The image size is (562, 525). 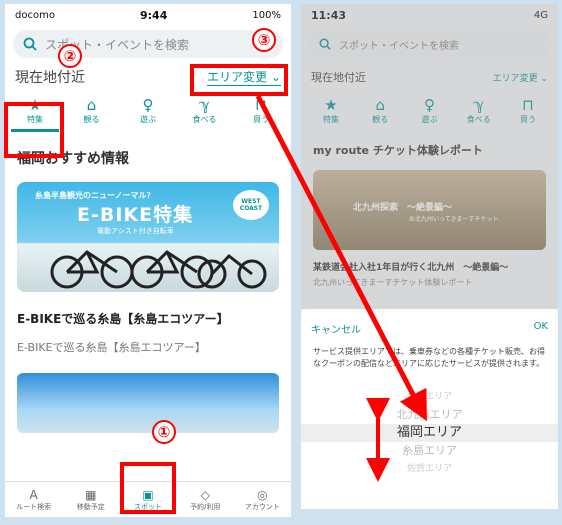 What do you see at coordinates (264, 40) in the screenshot?
I see `annotation-marker-3: ③` at bounding box center [264, 40].